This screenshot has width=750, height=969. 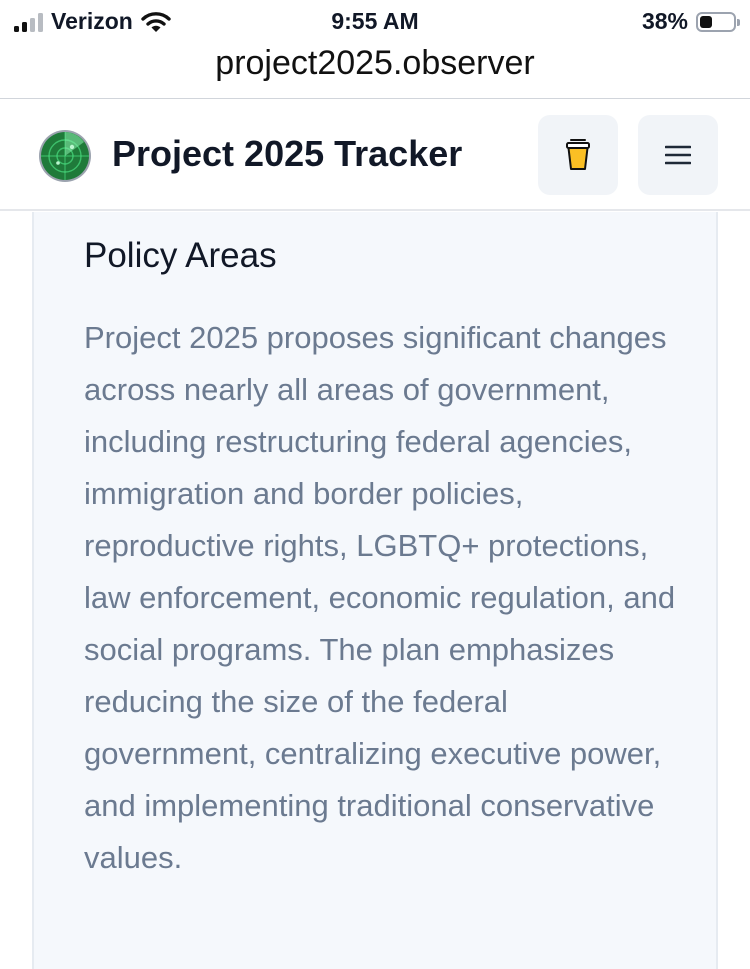 I want to click on site-title: Project 2025 Tracker, so click(x=287, y=154).